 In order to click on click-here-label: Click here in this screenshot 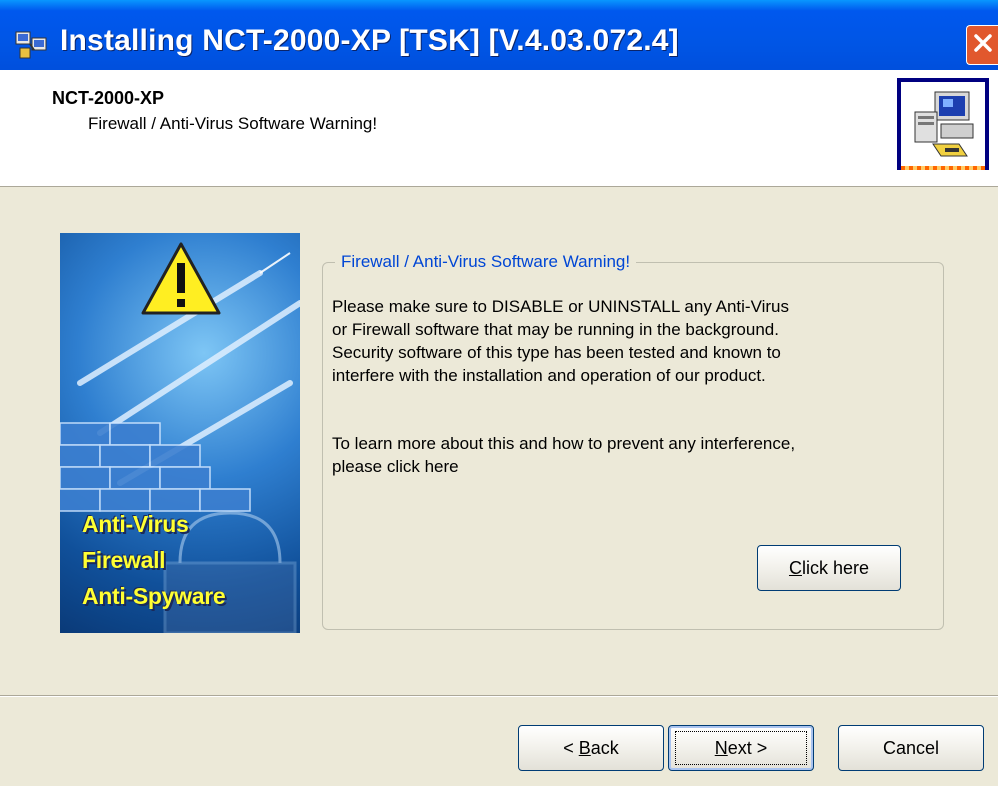, I will do `click(829, 567)`.